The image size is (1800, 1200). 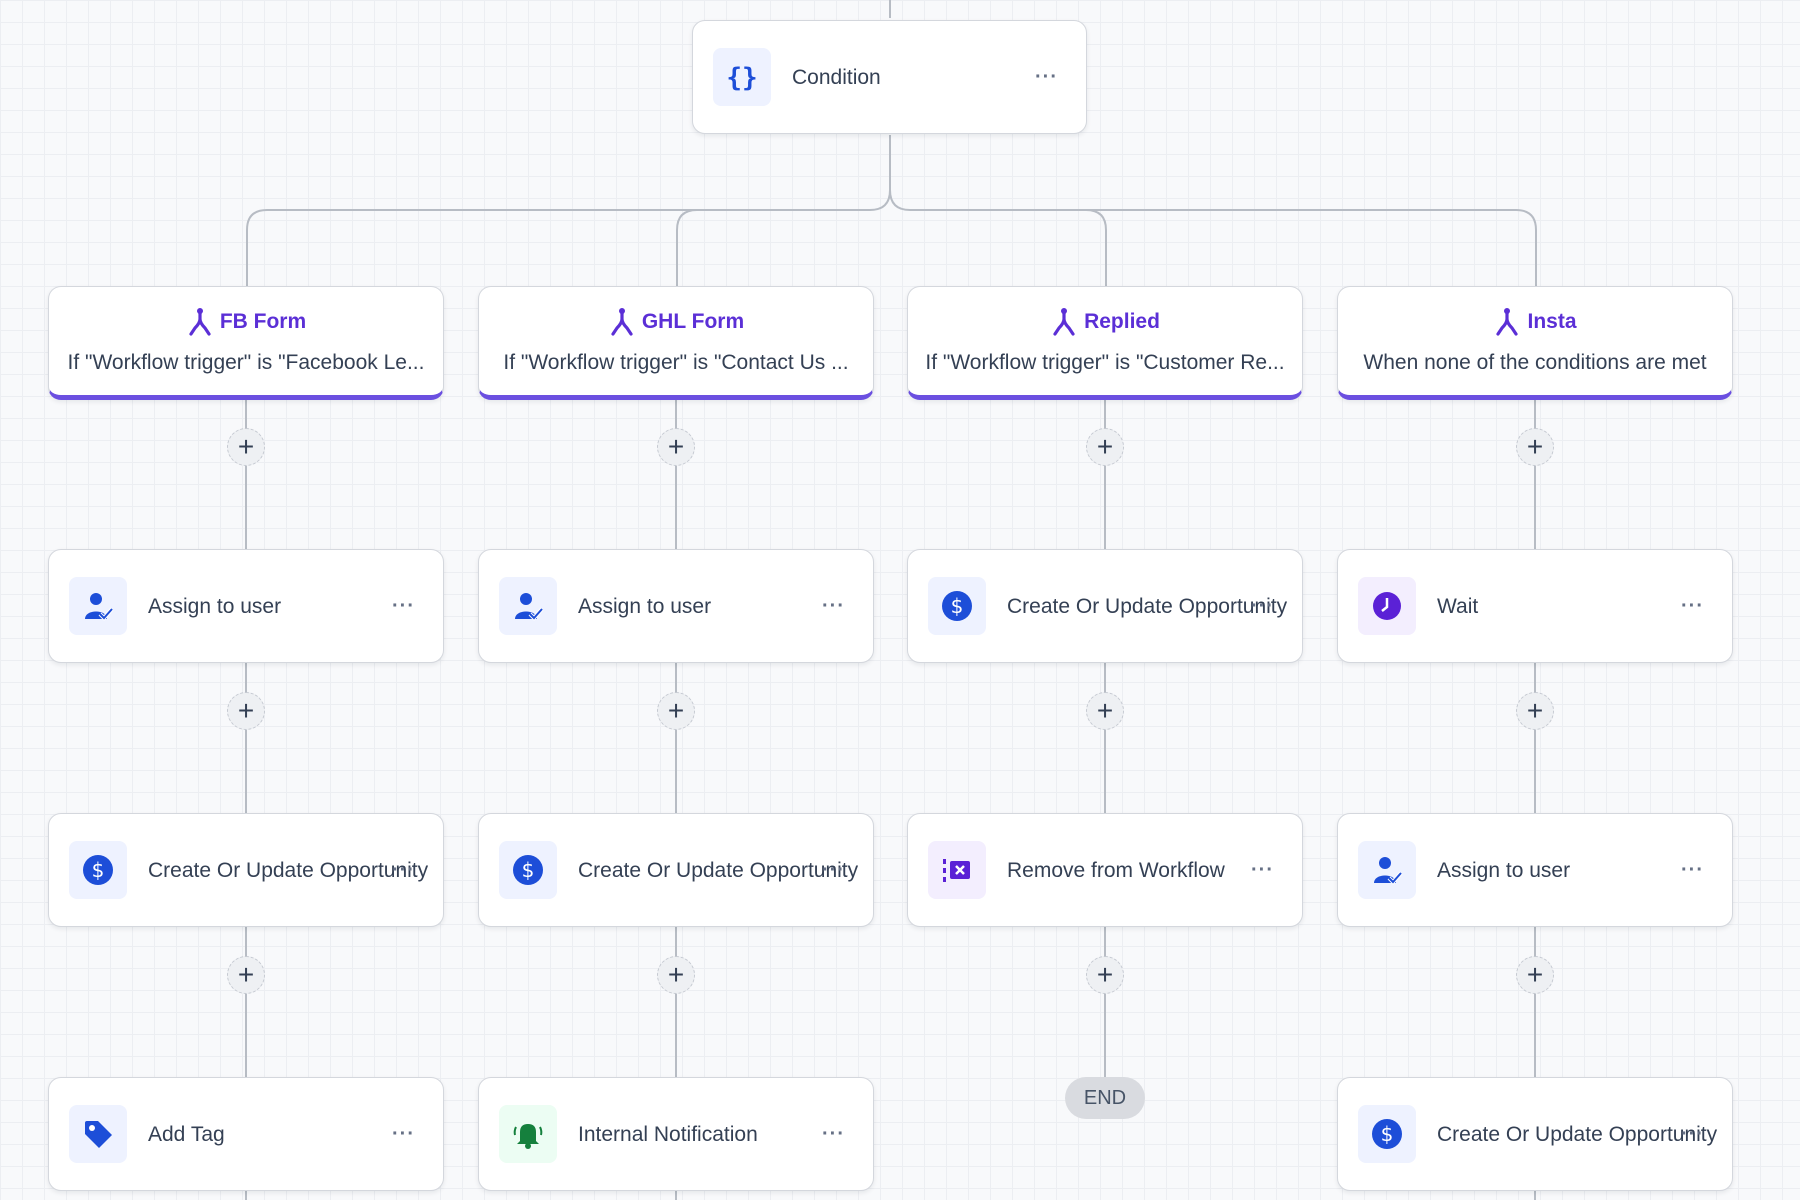 I want to click on tag-icon, so click(x=98, y=1134).